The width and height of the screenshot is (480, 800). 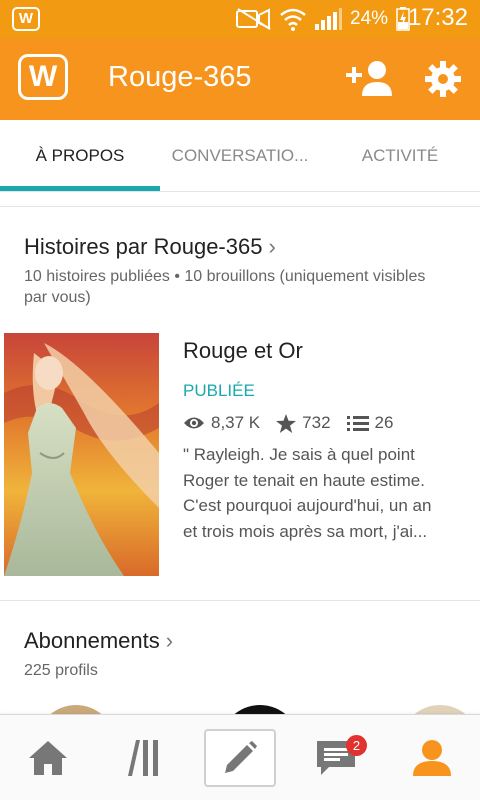 I want to click on eye-icon, so click(x=194, y=423).